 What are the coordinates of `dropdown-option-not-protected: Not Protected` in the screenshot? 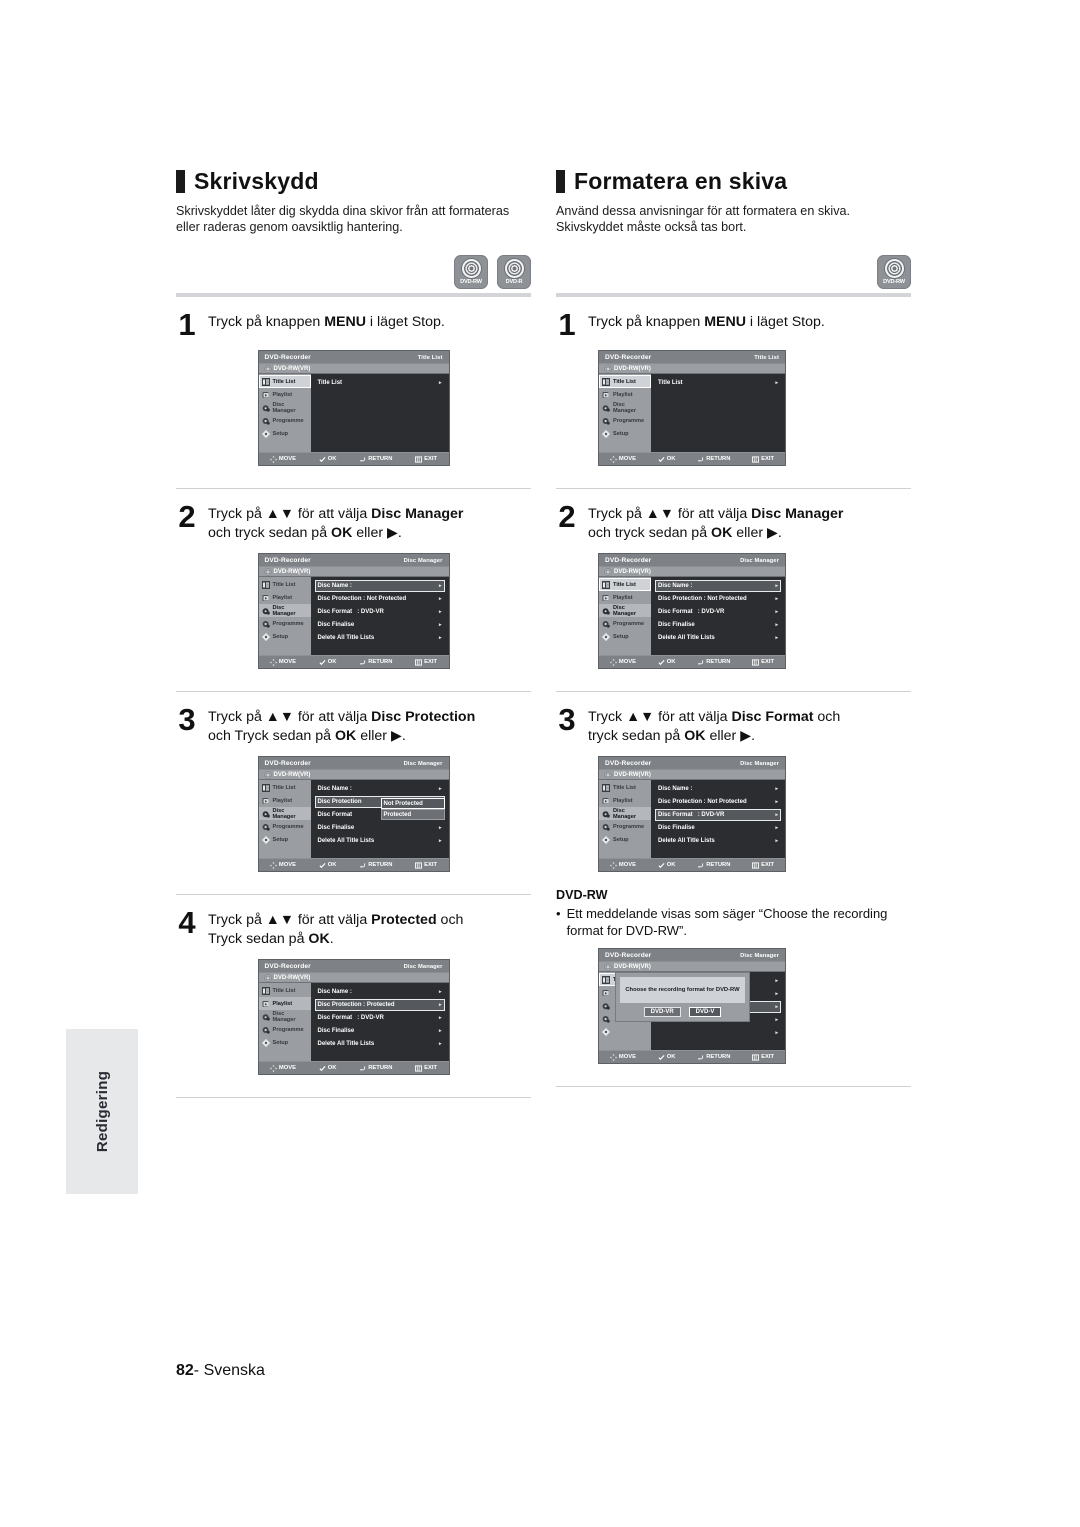 It's located at (412, 803).